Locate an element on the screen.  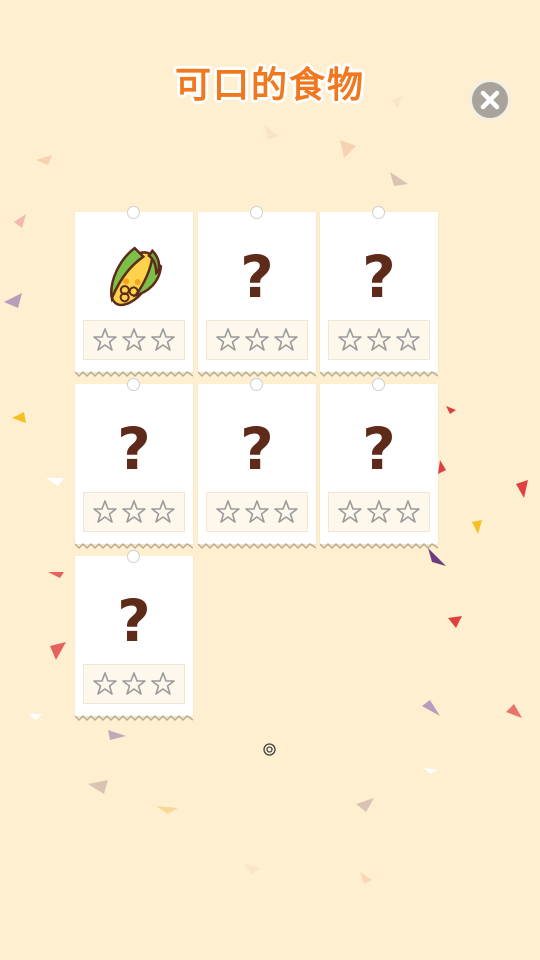
corn-icon is located at coordinates (136, 276).